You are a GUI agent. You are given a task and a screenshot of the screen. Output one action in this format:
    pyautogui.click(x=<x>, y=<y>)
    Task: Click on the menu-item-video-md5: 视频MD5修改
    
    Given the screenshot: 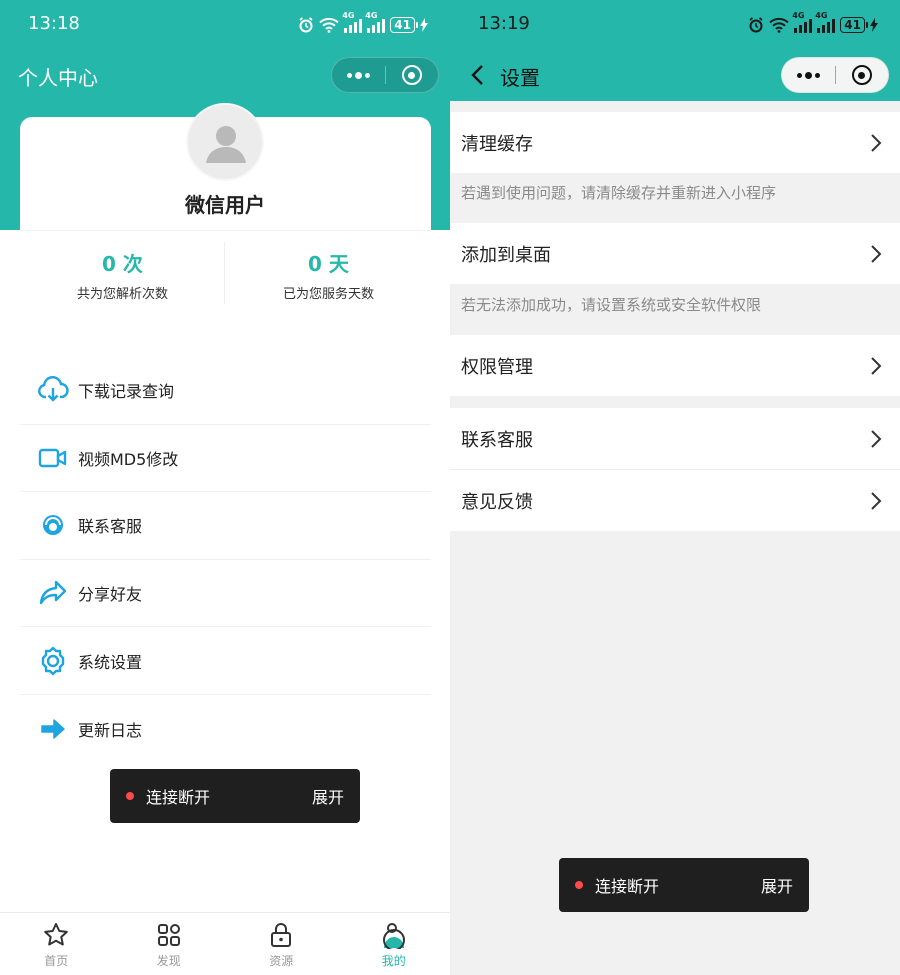 What is the action you would take?
    pyautogui.click(x=225, y=459)
    